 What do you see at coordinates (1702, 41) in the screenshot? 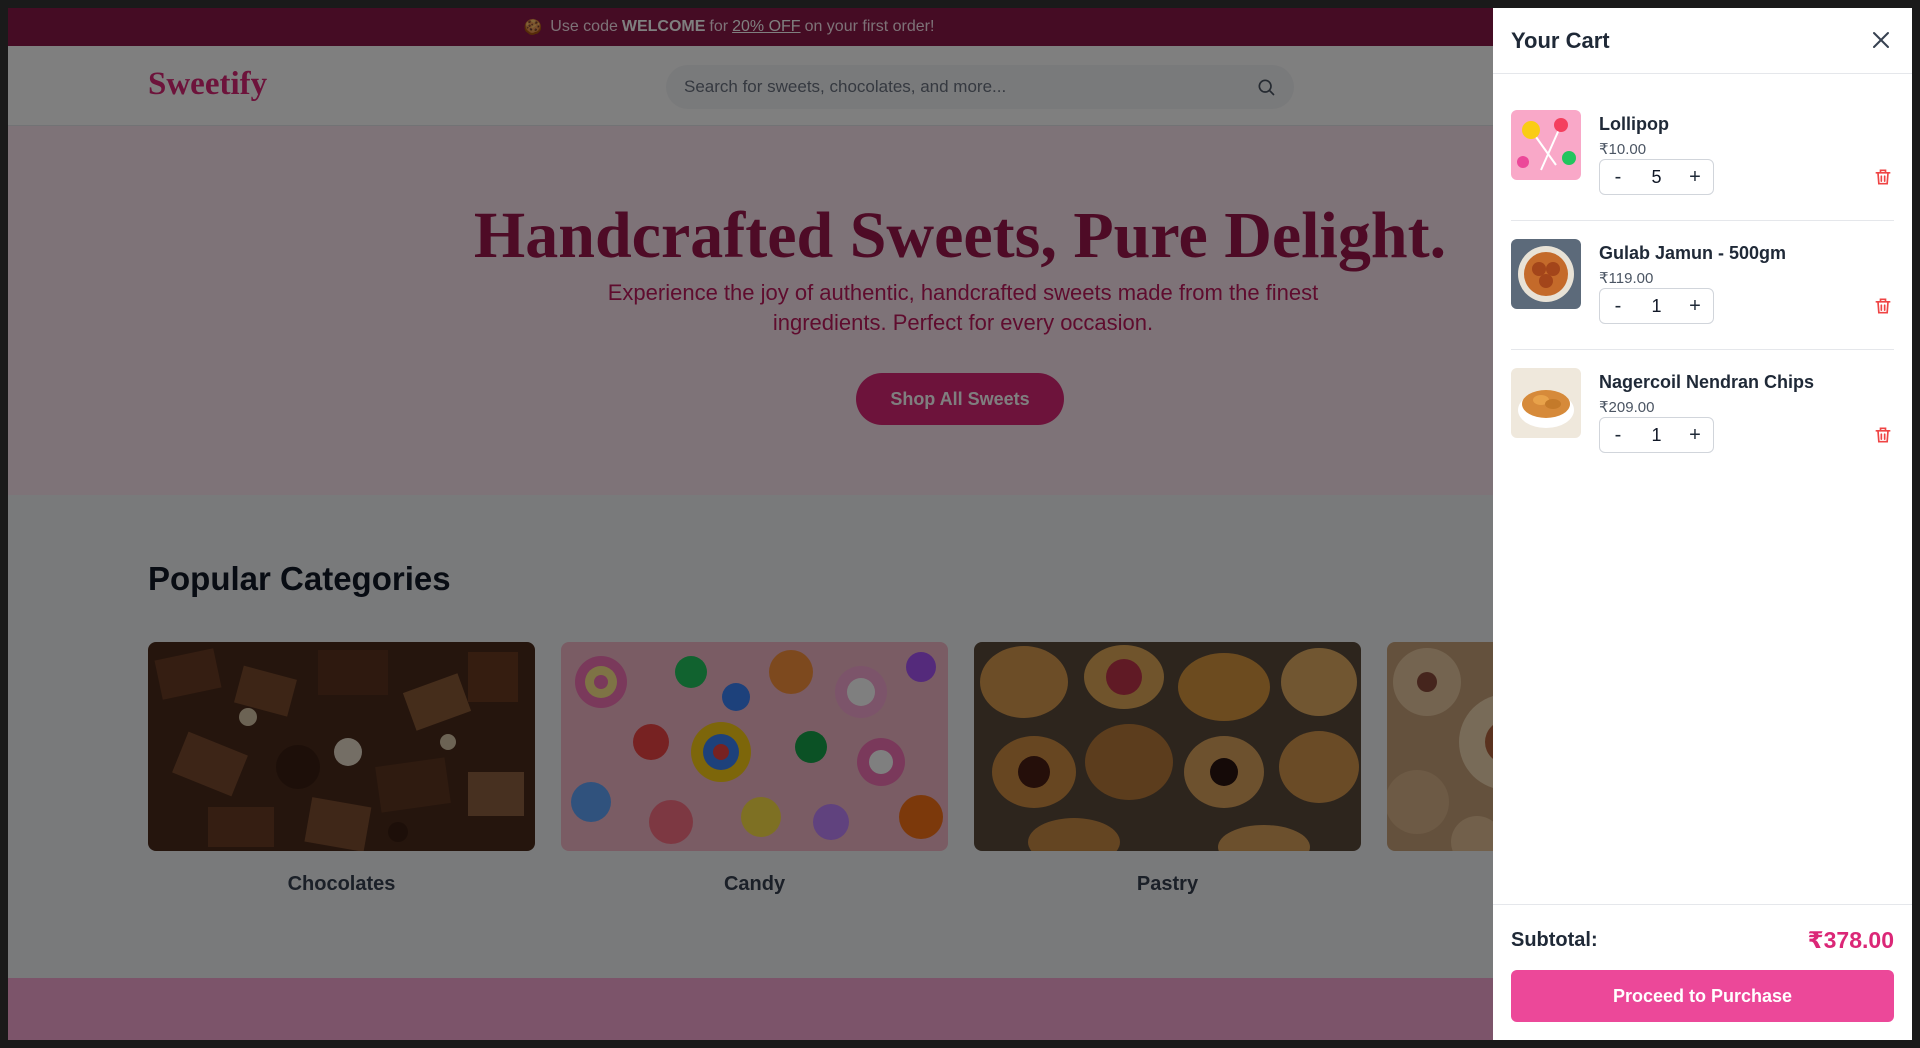
I see `cart-header: Your Cart` at bounding box center [1702, 41].